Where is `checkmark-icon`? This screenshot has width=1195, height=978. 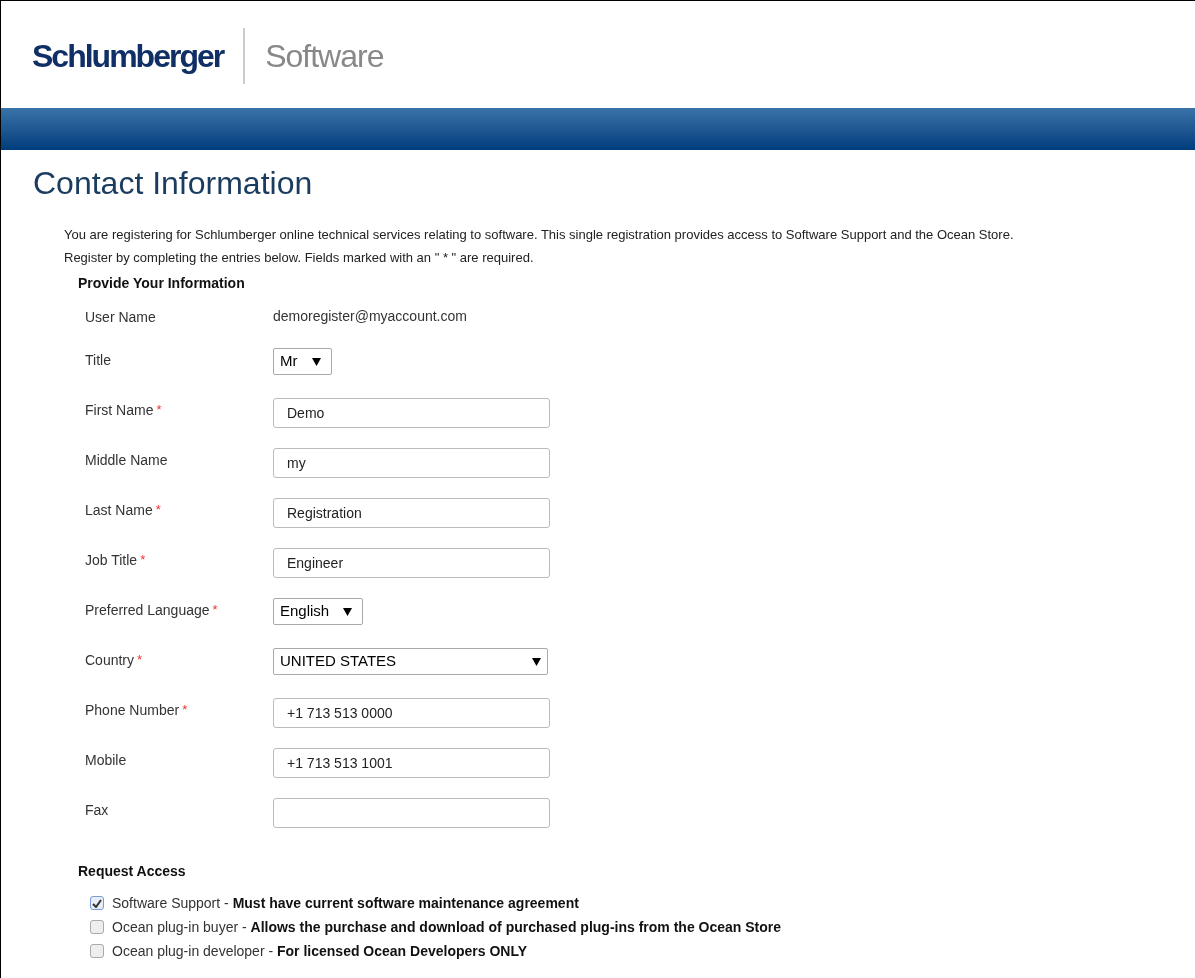 checkmark-icon is located at coordinates (97, 903).